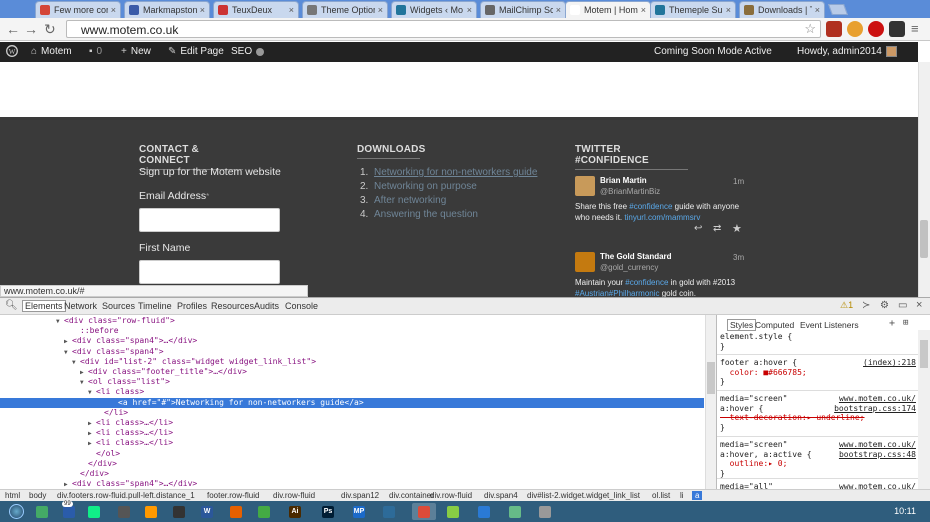  Describe the element at coordinates (44, 306) in the screenshot. I see `devtools-tab-elements: Elements` at that location.